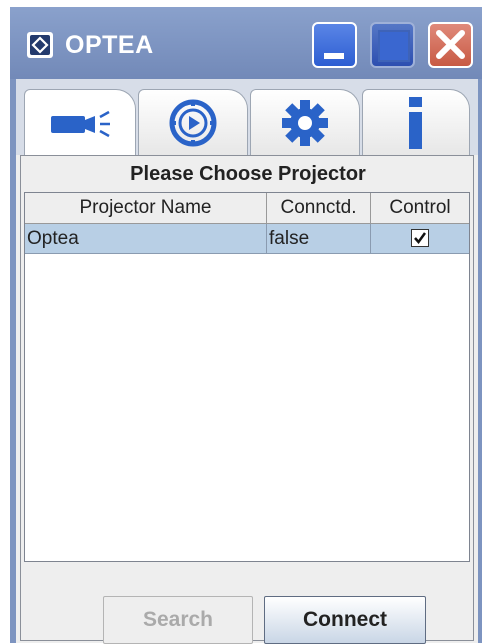 This screenshot has height=644, width=484. Describe the element at coordinates (345, 620) in the screenshot. I see `connect-button: Connect` at that location.